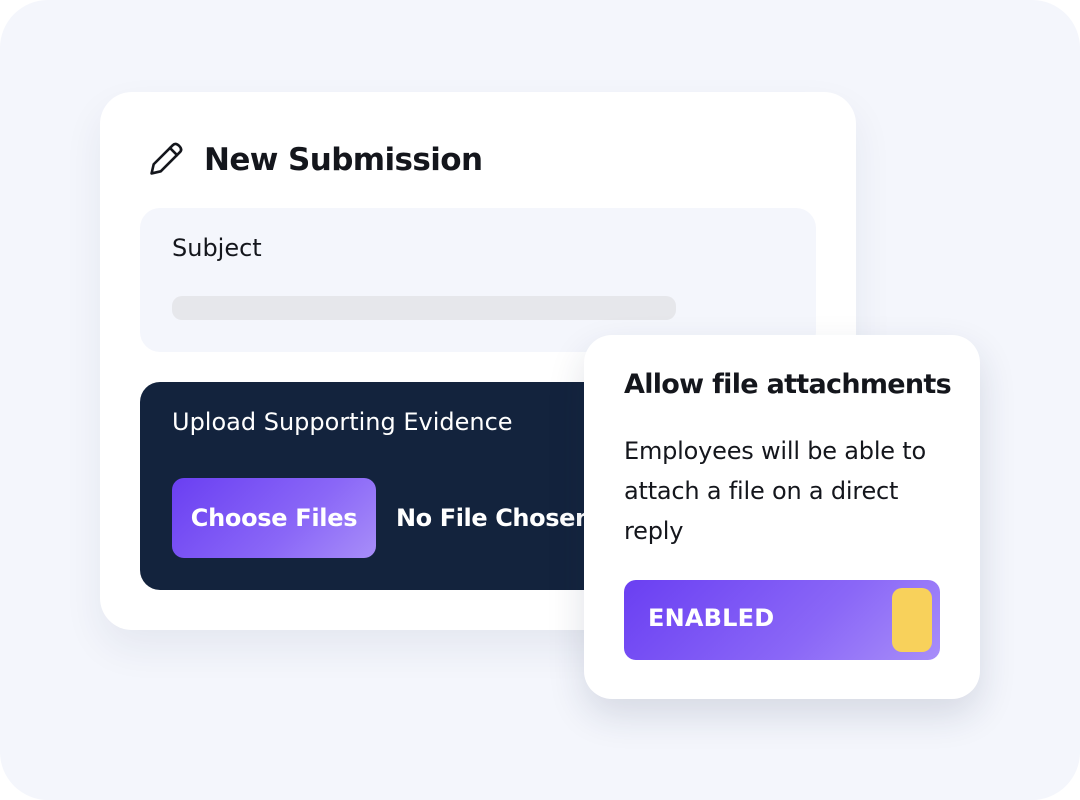  Describe the element at coordinates (165, 160) in the screenshot. I see `pencil-icon` at that location.